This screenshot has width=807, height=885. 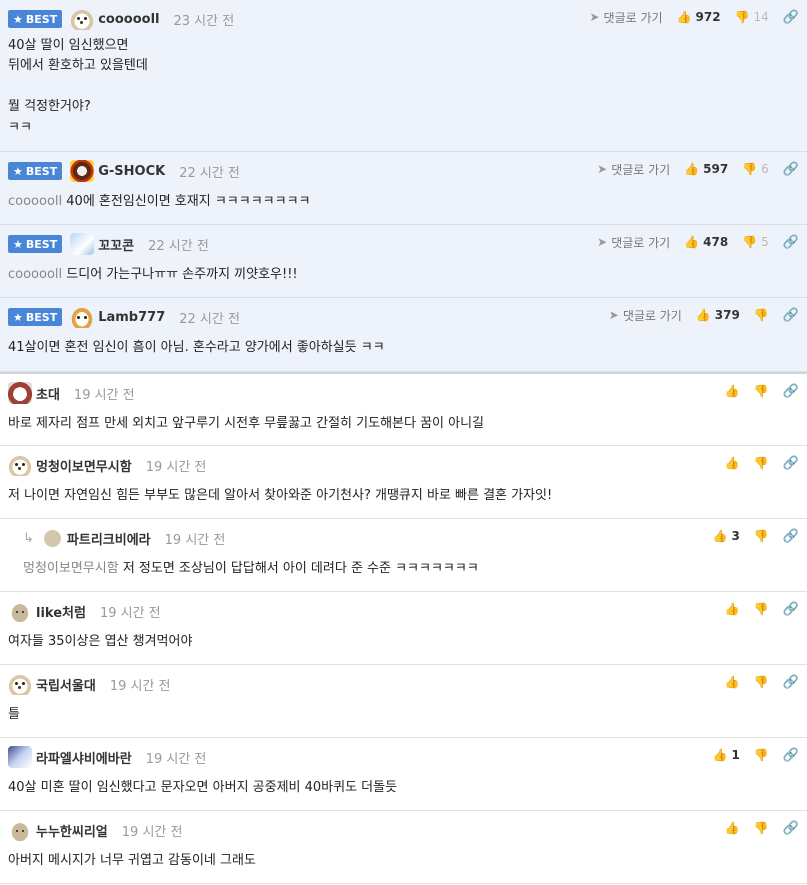 I want to click on comment-tools: ➤ 댓글로 가기 👍 972 👎 14 🔗, so click(x=694, y=17).